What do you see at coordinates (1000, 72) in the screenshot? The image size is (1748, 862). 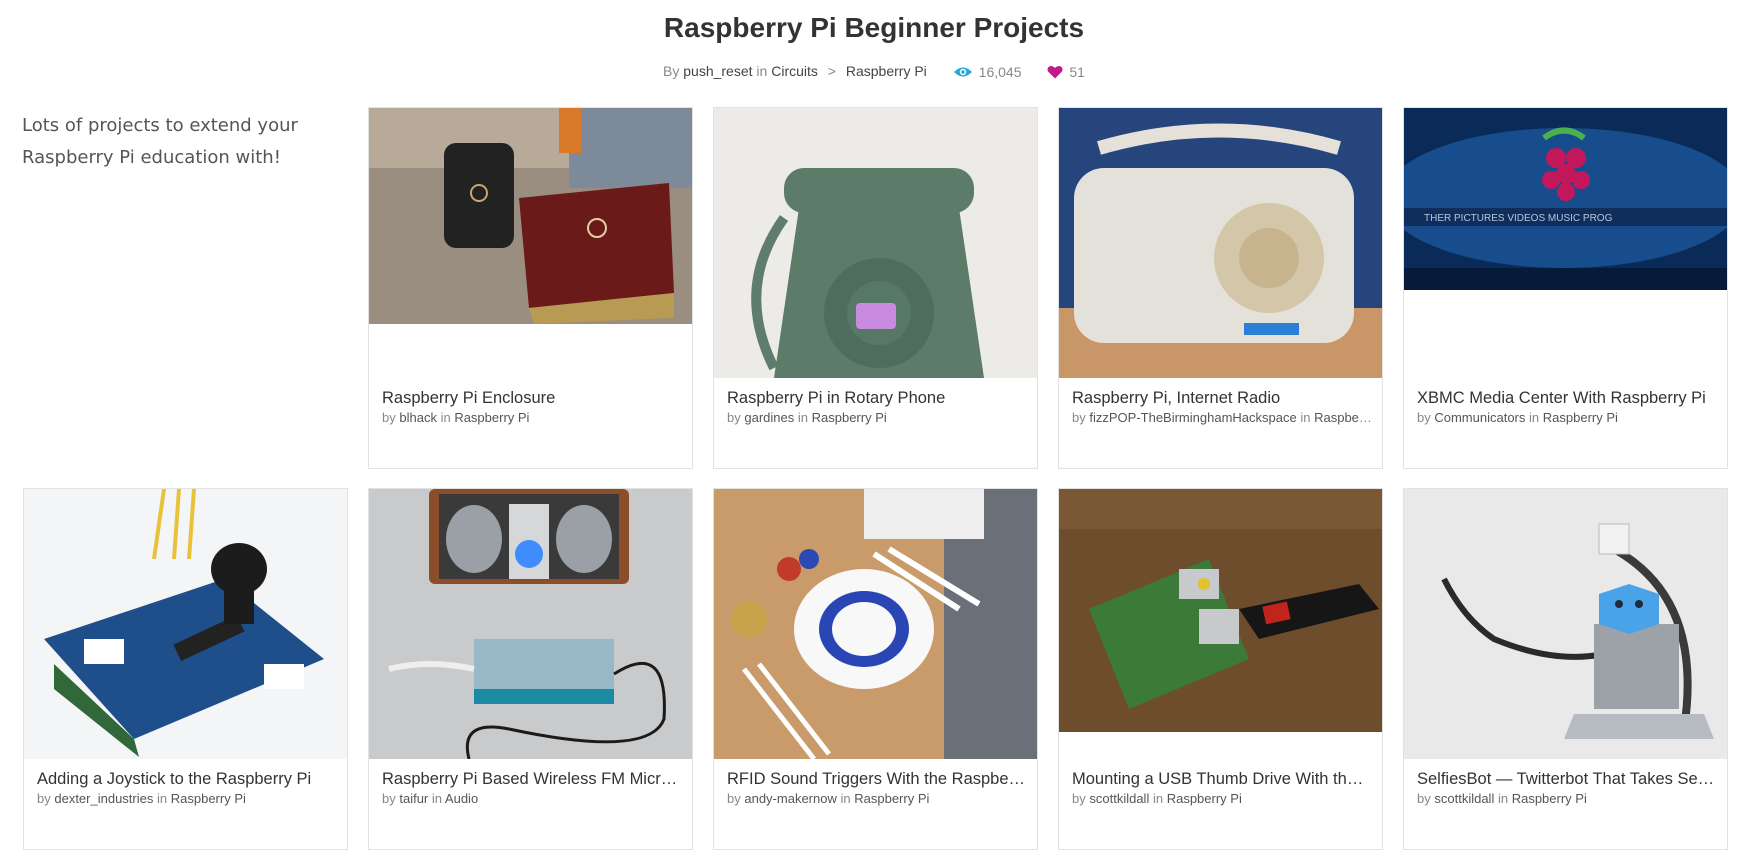 I see `views-count: 16,045` at bounding box center [1000, 72].